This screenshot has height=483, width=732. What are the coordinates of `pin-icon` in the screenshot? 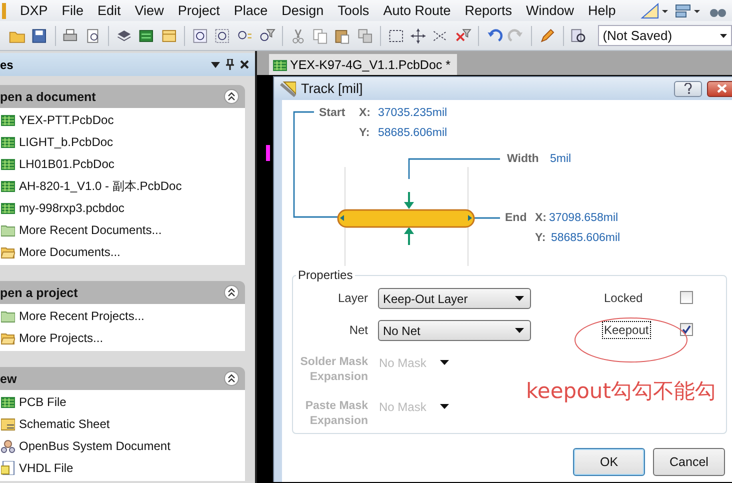 It's located at (230, 64).